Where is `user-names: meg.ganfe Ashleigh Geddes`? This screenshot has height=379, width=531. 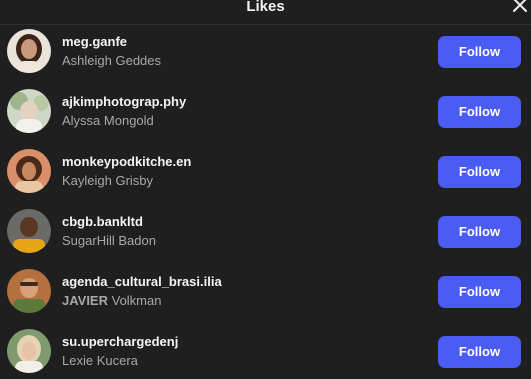
user-names: meg.ganfe Ashleigh Geddes is located at coordinates (111, 52).